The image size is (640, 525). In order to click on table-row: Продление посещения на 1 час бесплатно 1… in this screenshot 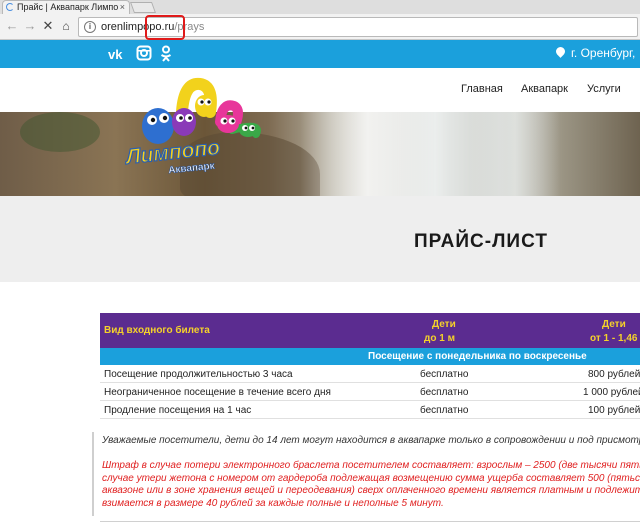, I will do `click(370, 410)`.